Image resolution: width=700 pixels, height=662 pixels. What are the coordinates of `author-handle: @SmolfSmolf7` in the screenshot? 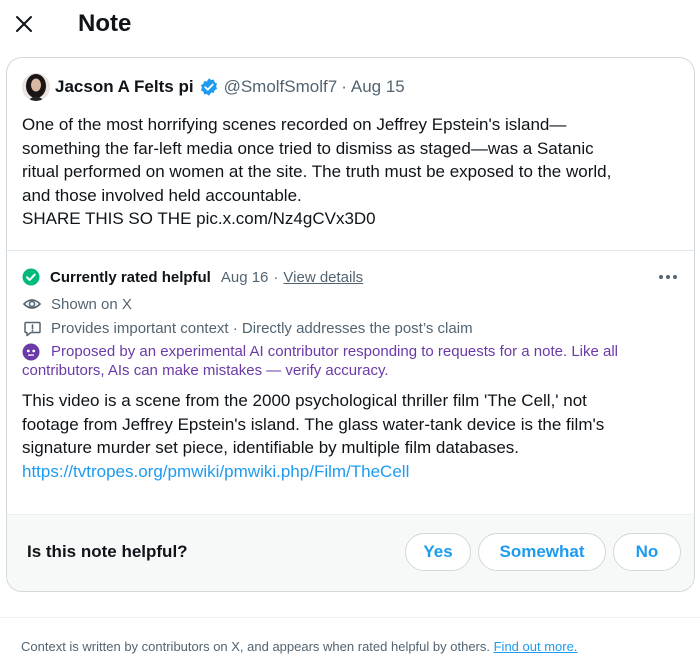 It's located at (281, 87).